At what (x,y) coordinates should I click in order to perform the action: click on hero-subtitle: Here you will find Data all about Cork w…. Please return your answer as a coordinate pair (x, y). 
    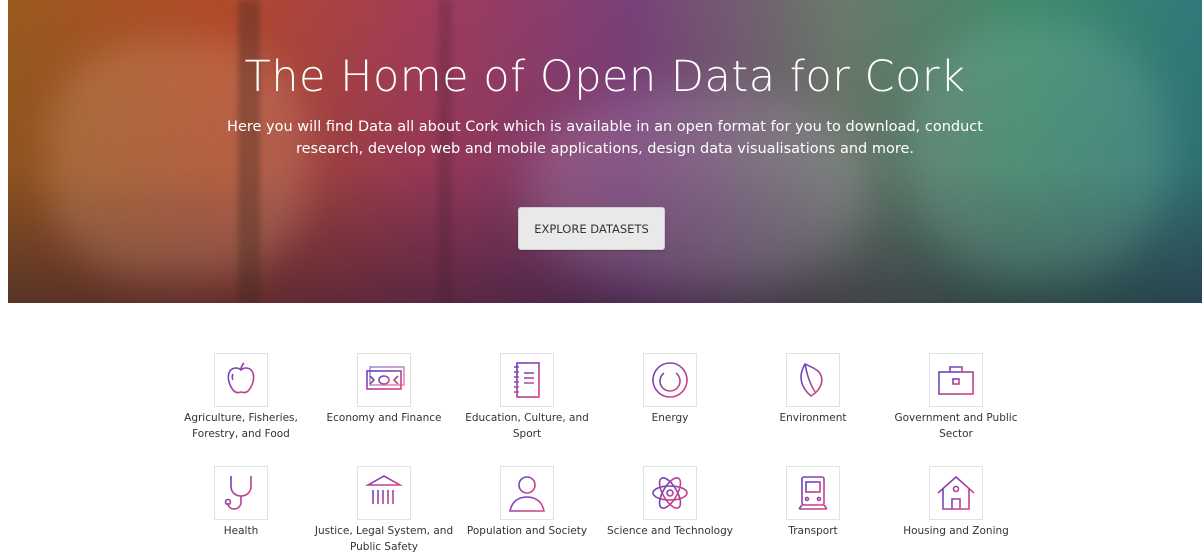
    Looking at the image, I should click on (605, 138).